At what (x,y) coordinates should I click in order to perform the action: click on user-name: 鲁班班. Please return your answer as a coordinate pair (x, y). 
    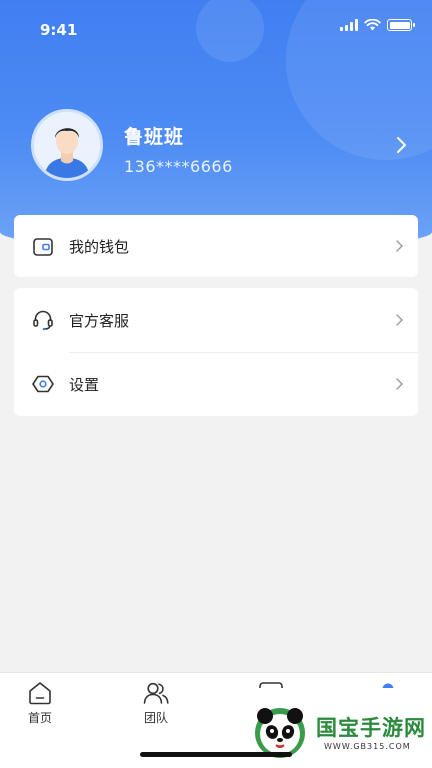
    Looking at the image, I should click on (154, 137).